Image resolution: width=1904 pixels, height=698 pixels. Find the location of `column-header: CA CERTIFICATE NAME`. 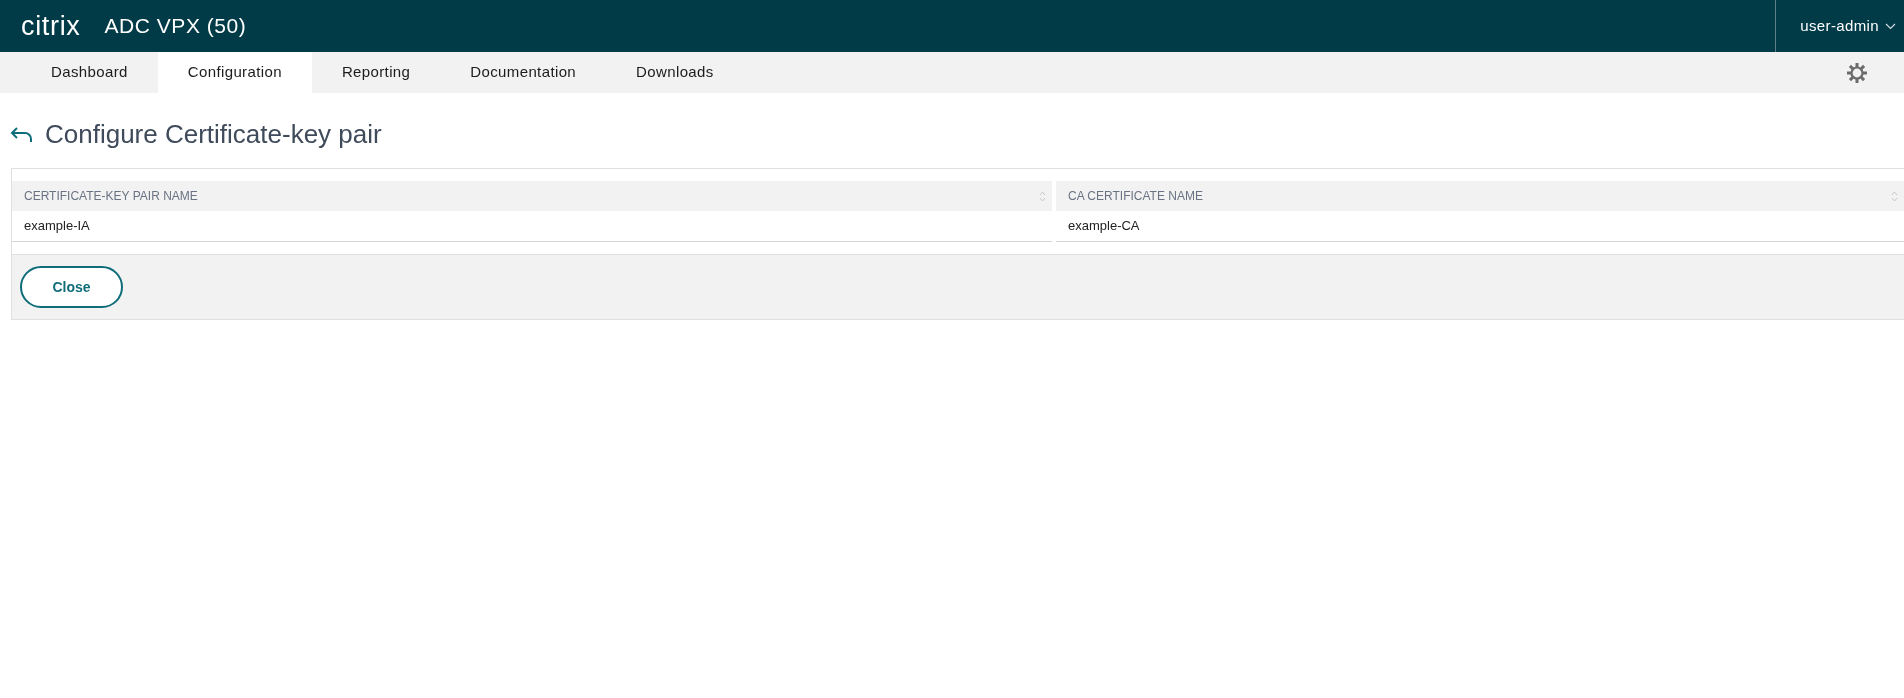

column-header: CA CERTIFICATE NAME is located at coordinates (1480, 196).